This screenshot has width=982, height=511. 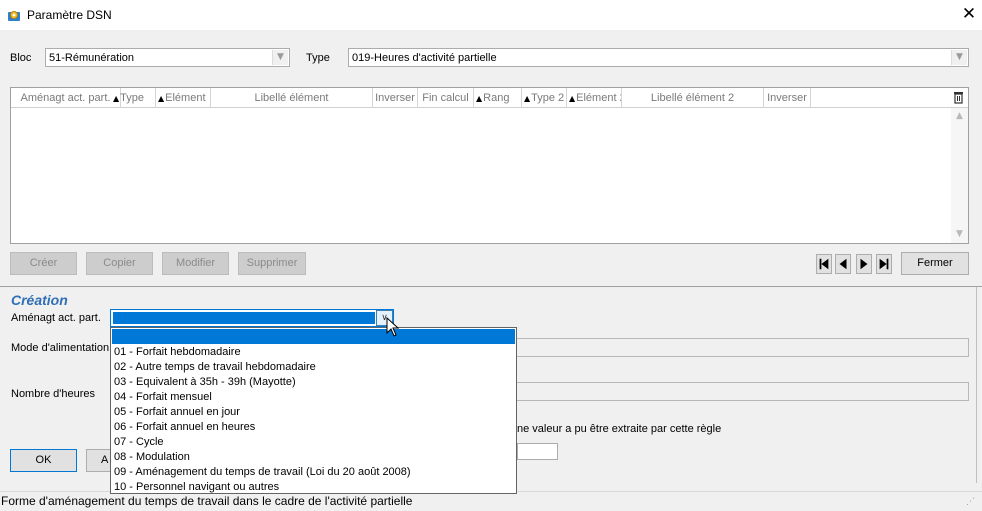 I want to click on create-button: Créer, so click(x=43, y=263).